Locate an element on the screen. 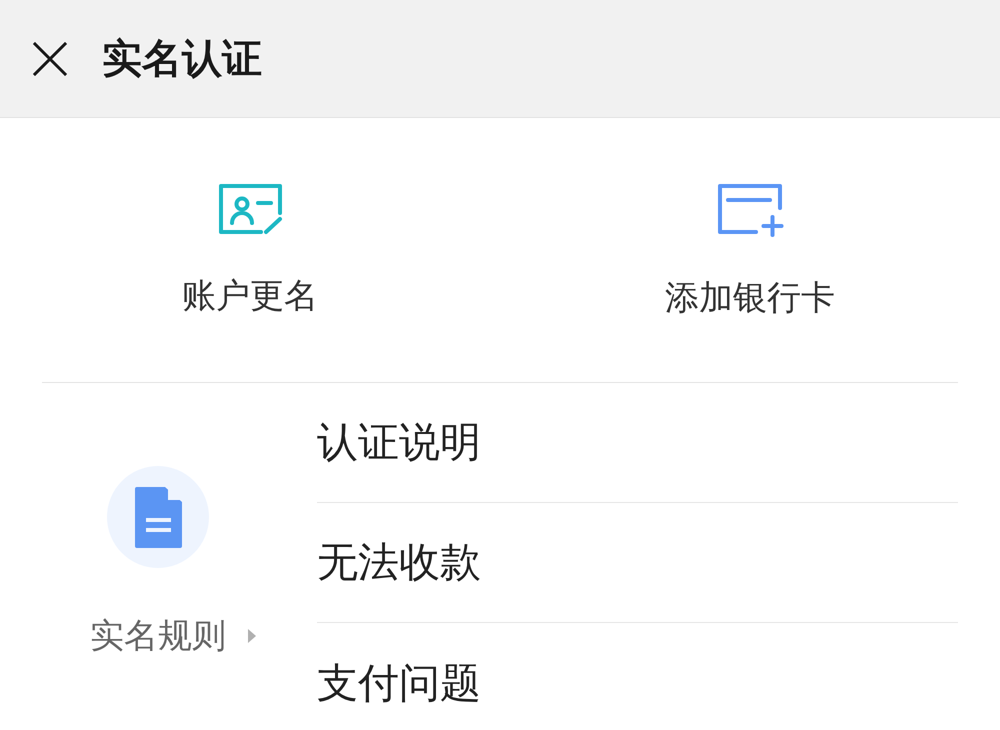  caret-icon is located at coordinates (252, 636).